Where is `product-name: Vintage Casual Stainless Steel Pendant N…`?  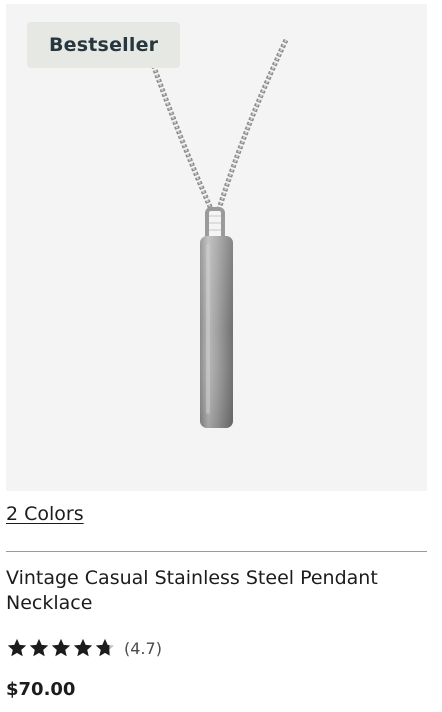
product-name: Vintage Casual Stainless Steel Pendant N… is located at coordinates (216, 591).